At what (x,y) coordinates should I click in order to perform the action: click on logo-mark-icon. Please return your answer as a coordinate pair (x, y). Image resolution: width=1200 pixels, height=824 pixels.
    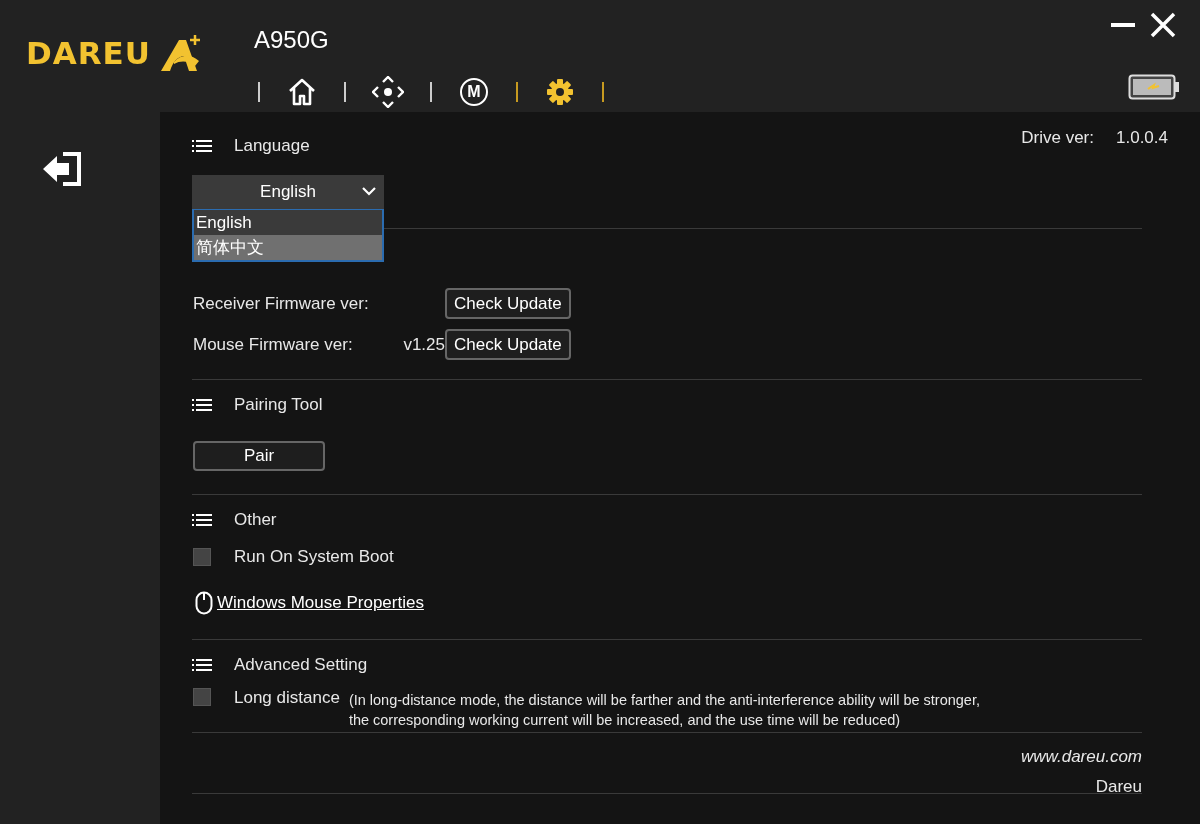
    Looking at the image, I should click on (180, 53).